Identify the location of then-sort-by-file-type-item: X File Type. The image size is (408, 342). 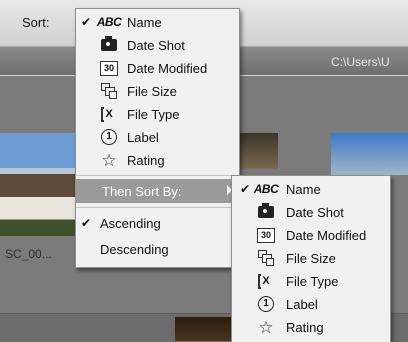
(311, 281).